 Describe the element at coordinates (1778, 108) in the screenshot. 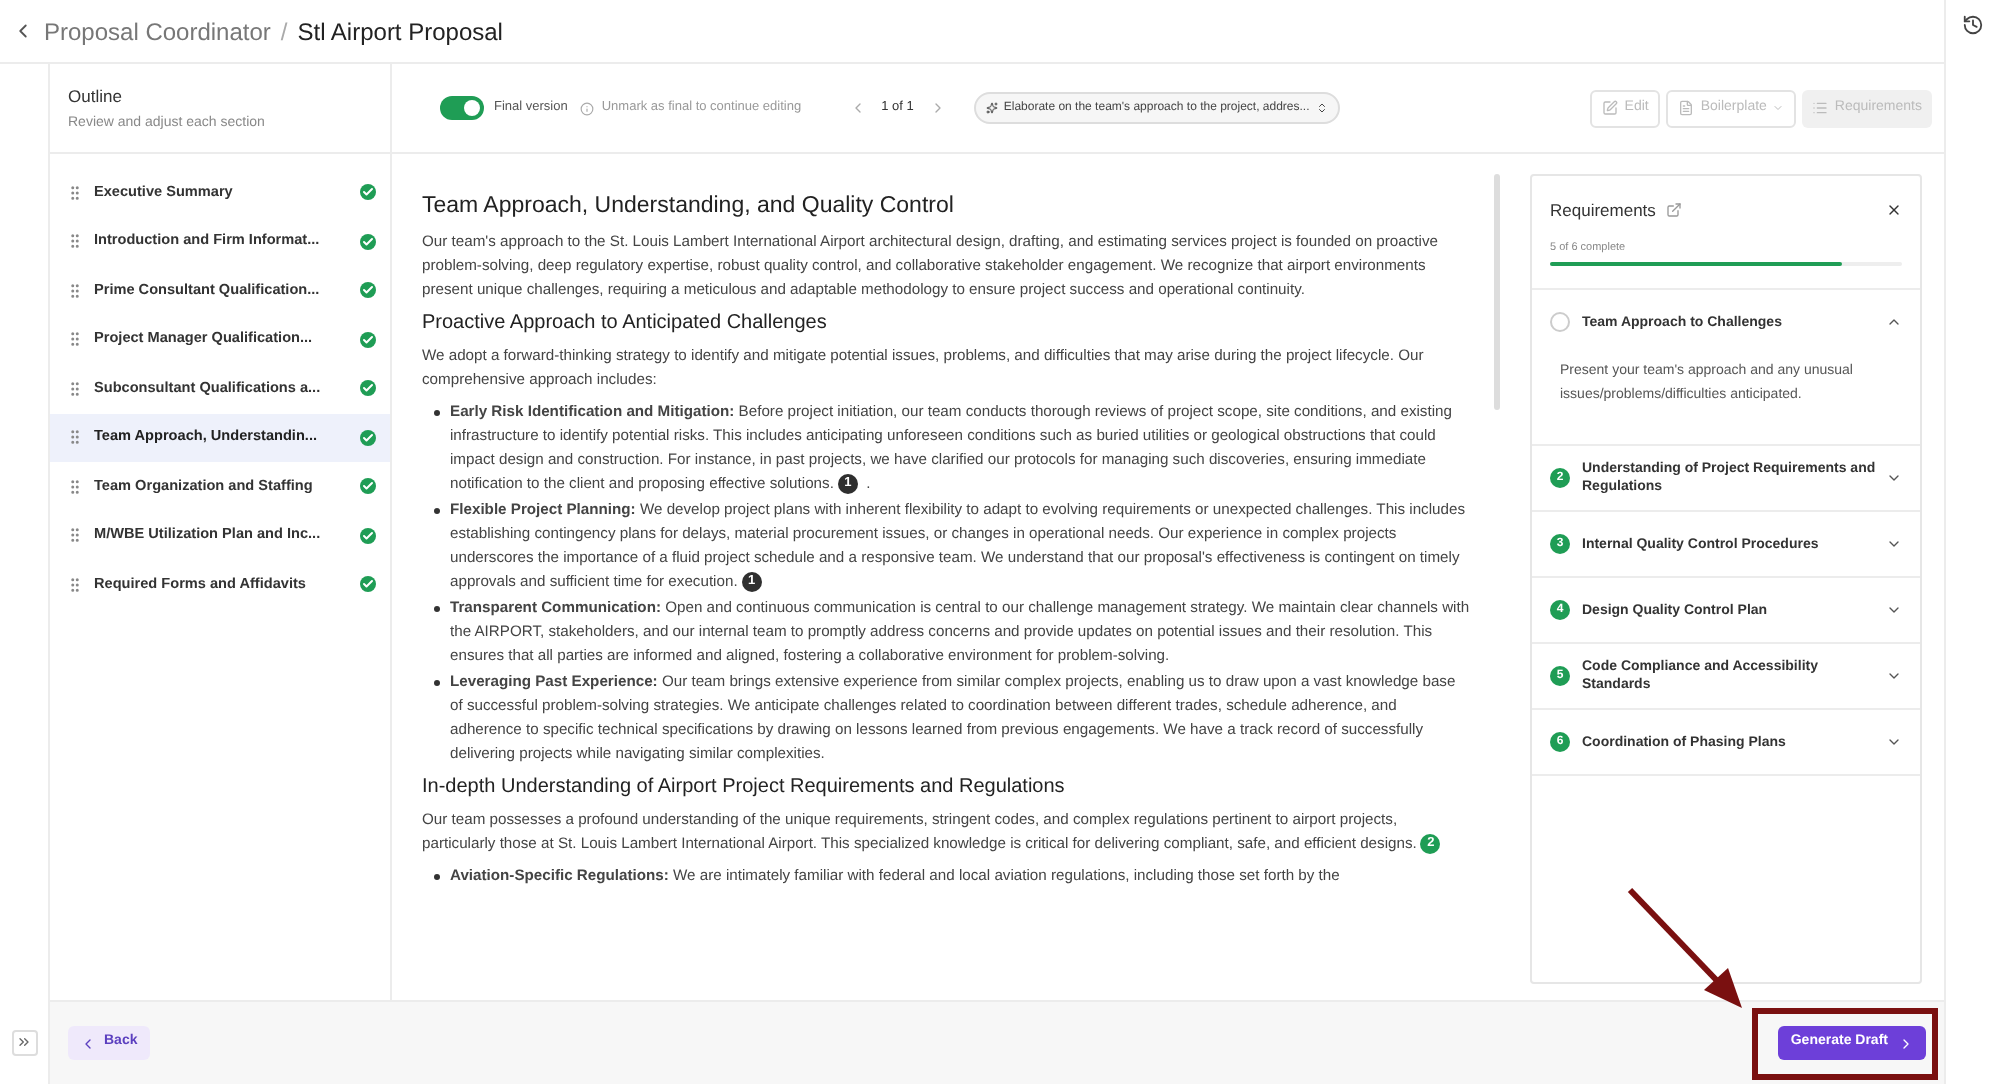

I see `caret-icon` at that location.